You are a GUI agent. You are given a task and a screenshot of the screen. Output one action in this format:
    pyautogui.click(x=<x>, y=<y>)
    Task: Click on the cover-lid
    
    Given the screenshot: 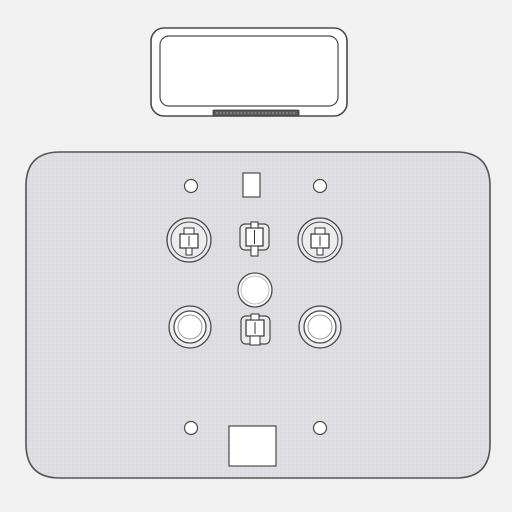 What is the action you would take?
    pyautogui.click(x=249, y=72)
    